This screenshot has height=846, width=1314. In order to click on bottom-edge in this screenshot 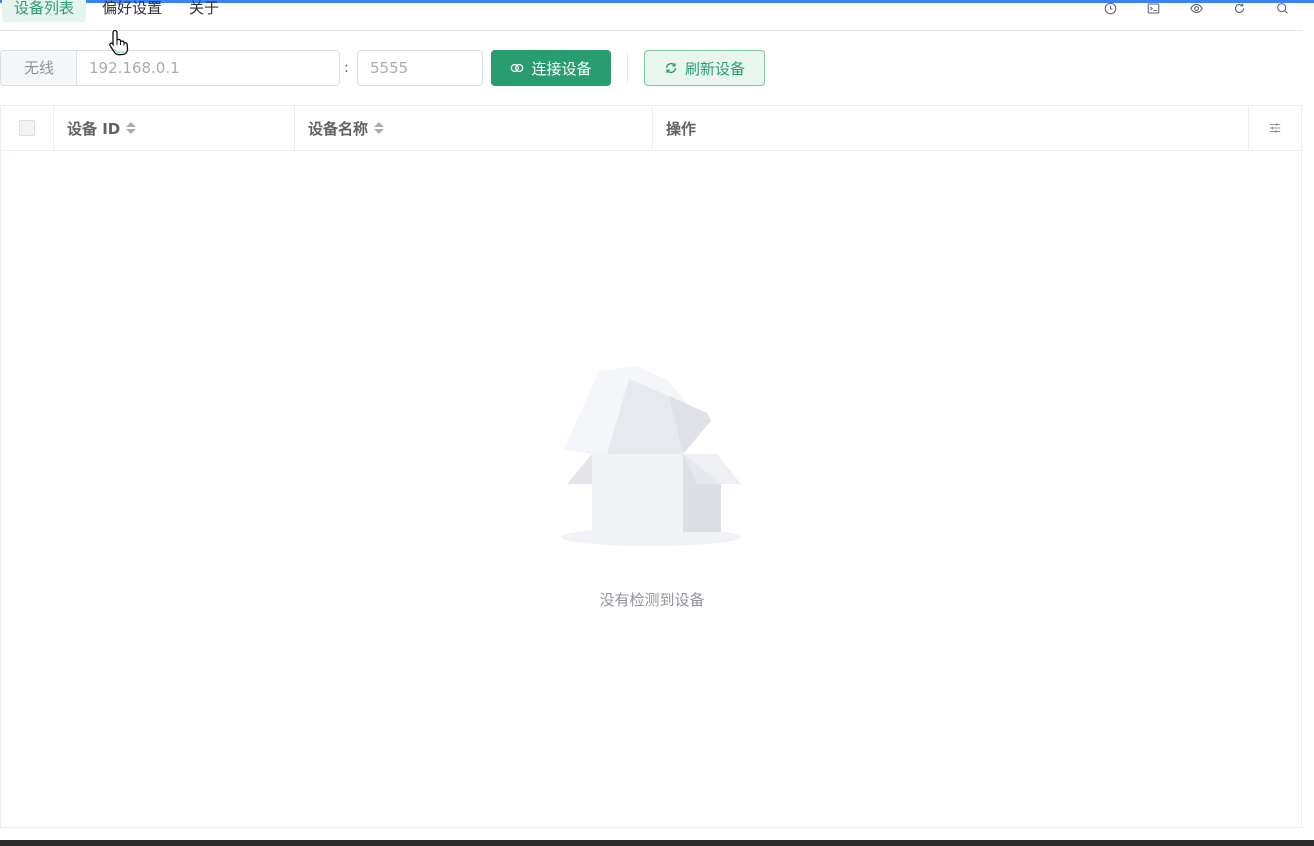, I will do `click(657, 843)`.